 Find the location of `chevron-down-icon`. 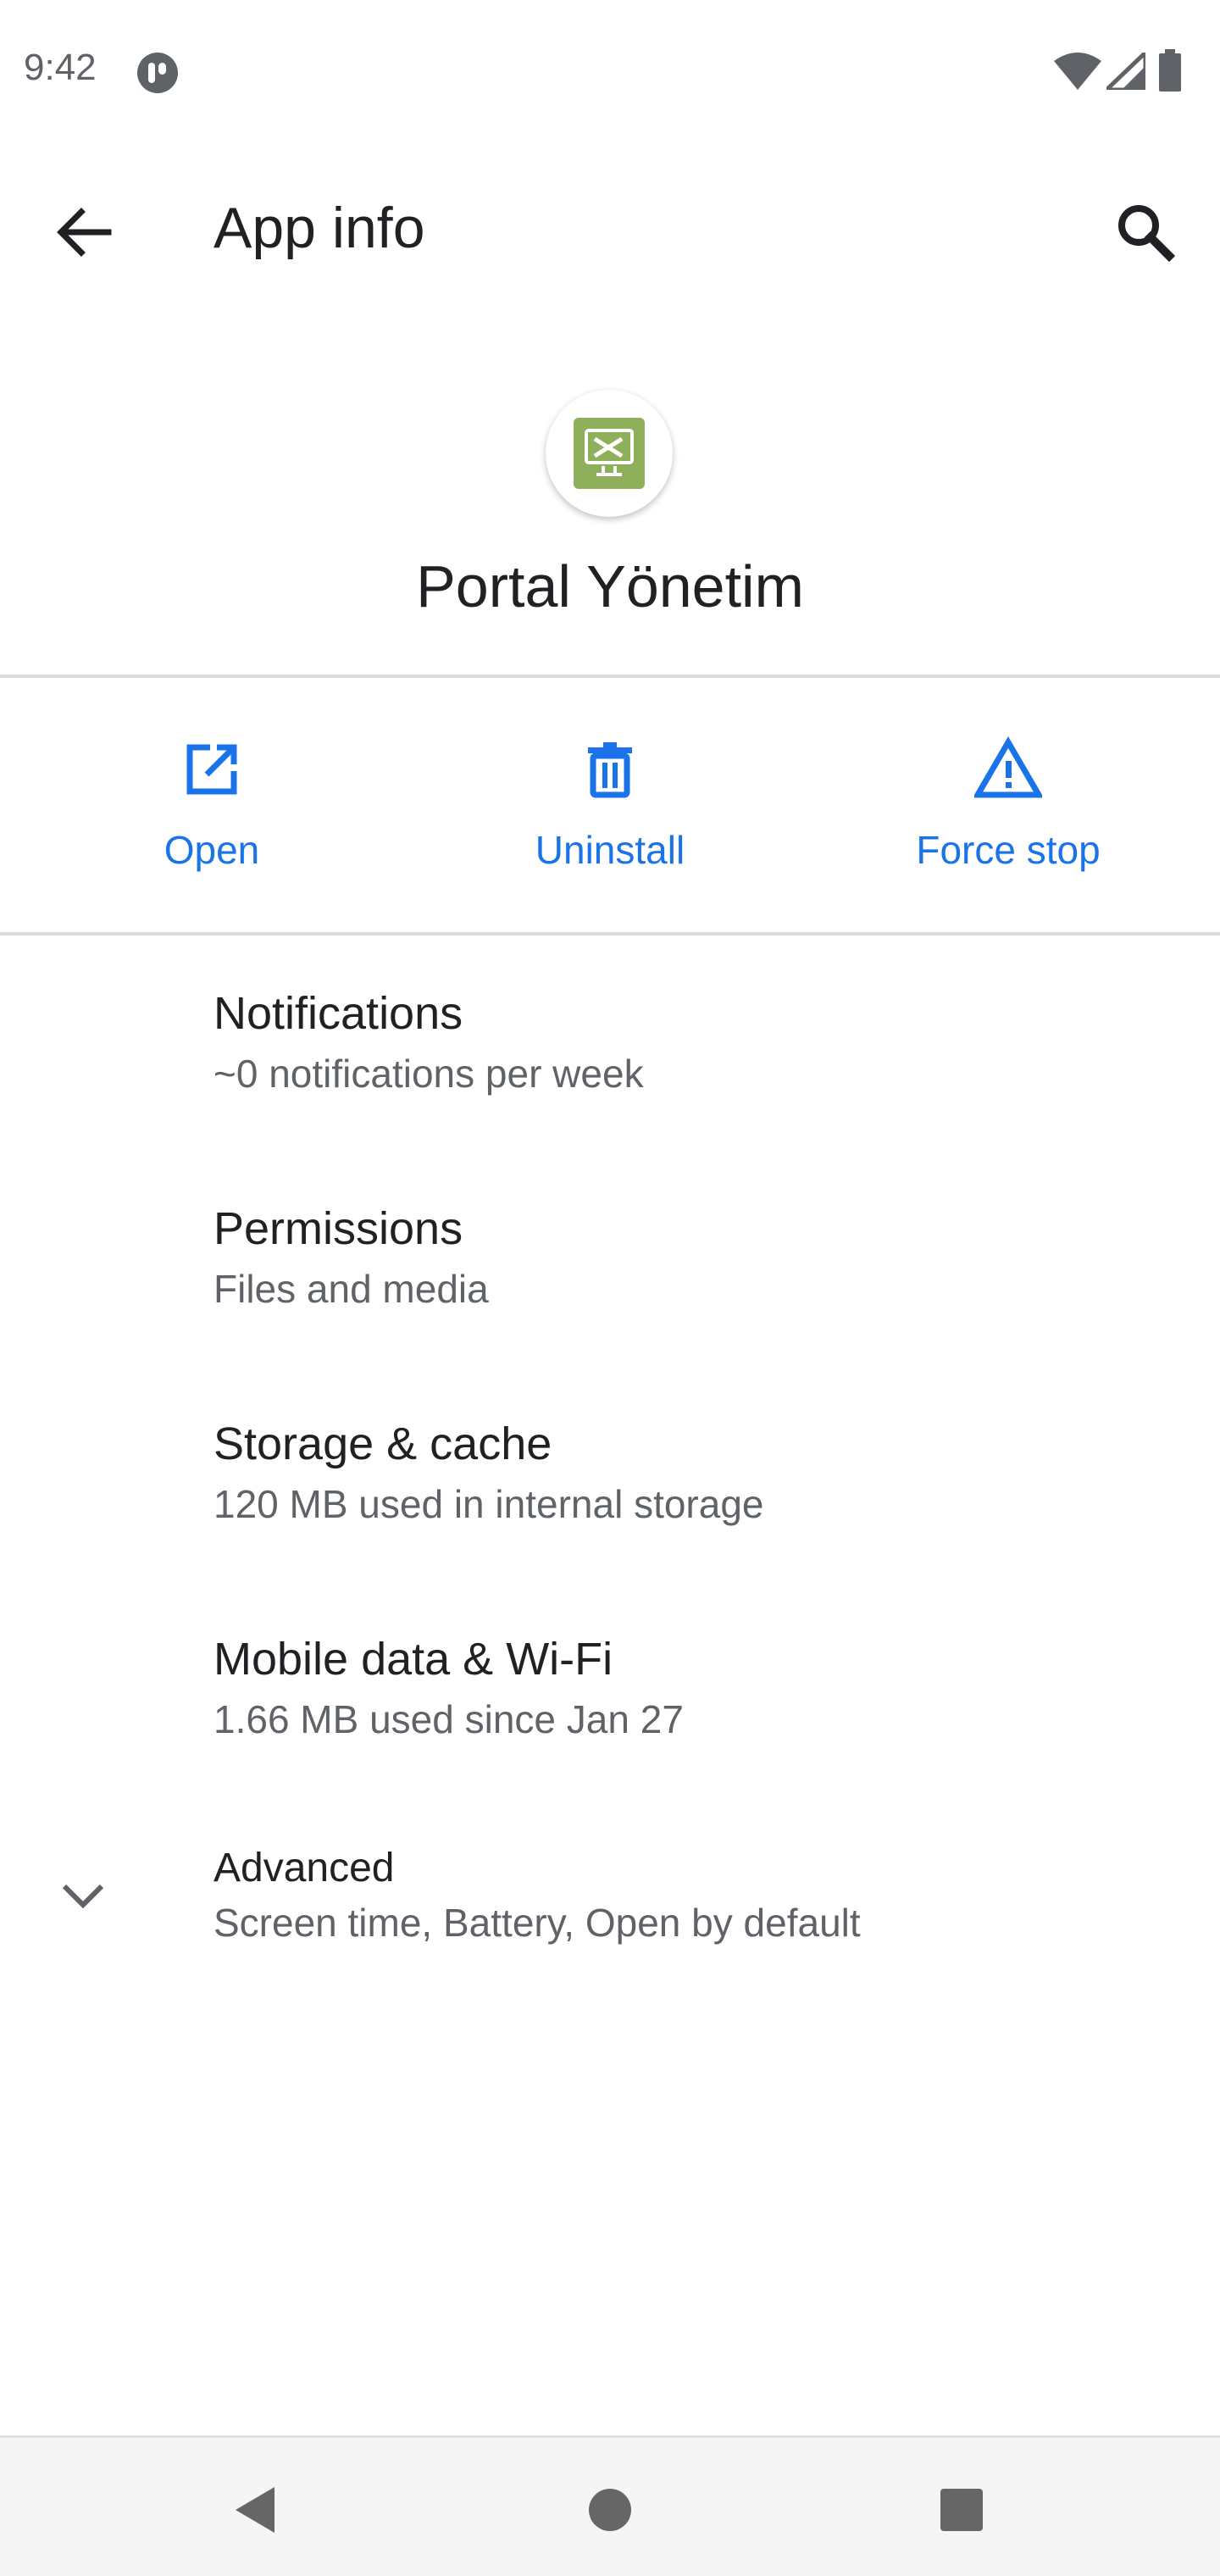

chevron-down-icon is located at coordinates (83, 1896).